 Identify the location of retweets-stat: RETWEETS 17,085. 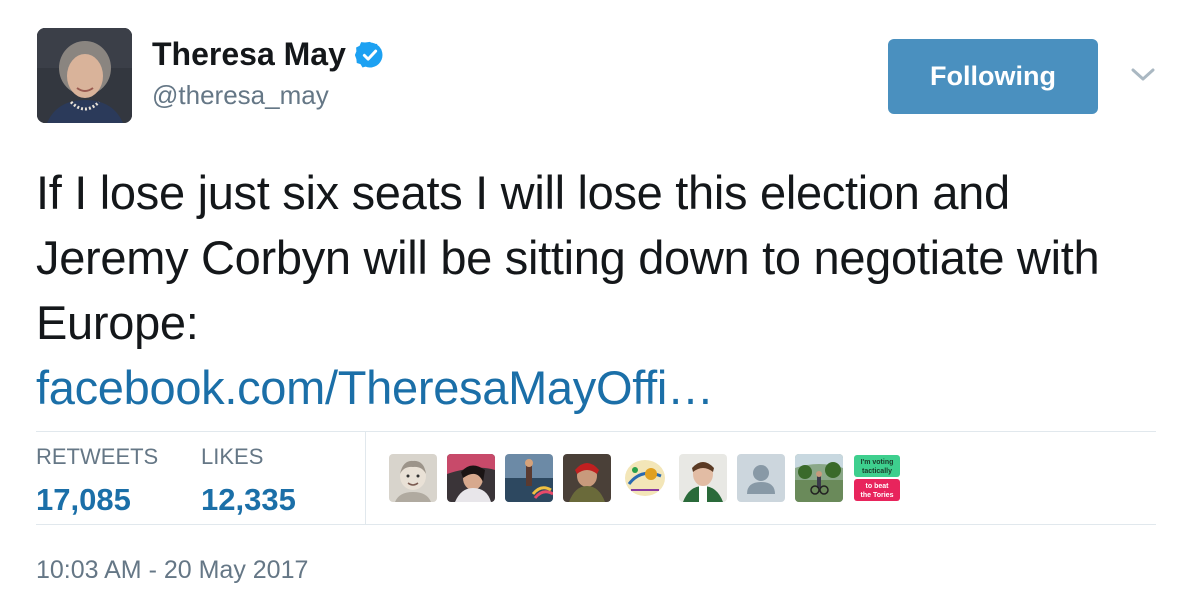
(97, 481).